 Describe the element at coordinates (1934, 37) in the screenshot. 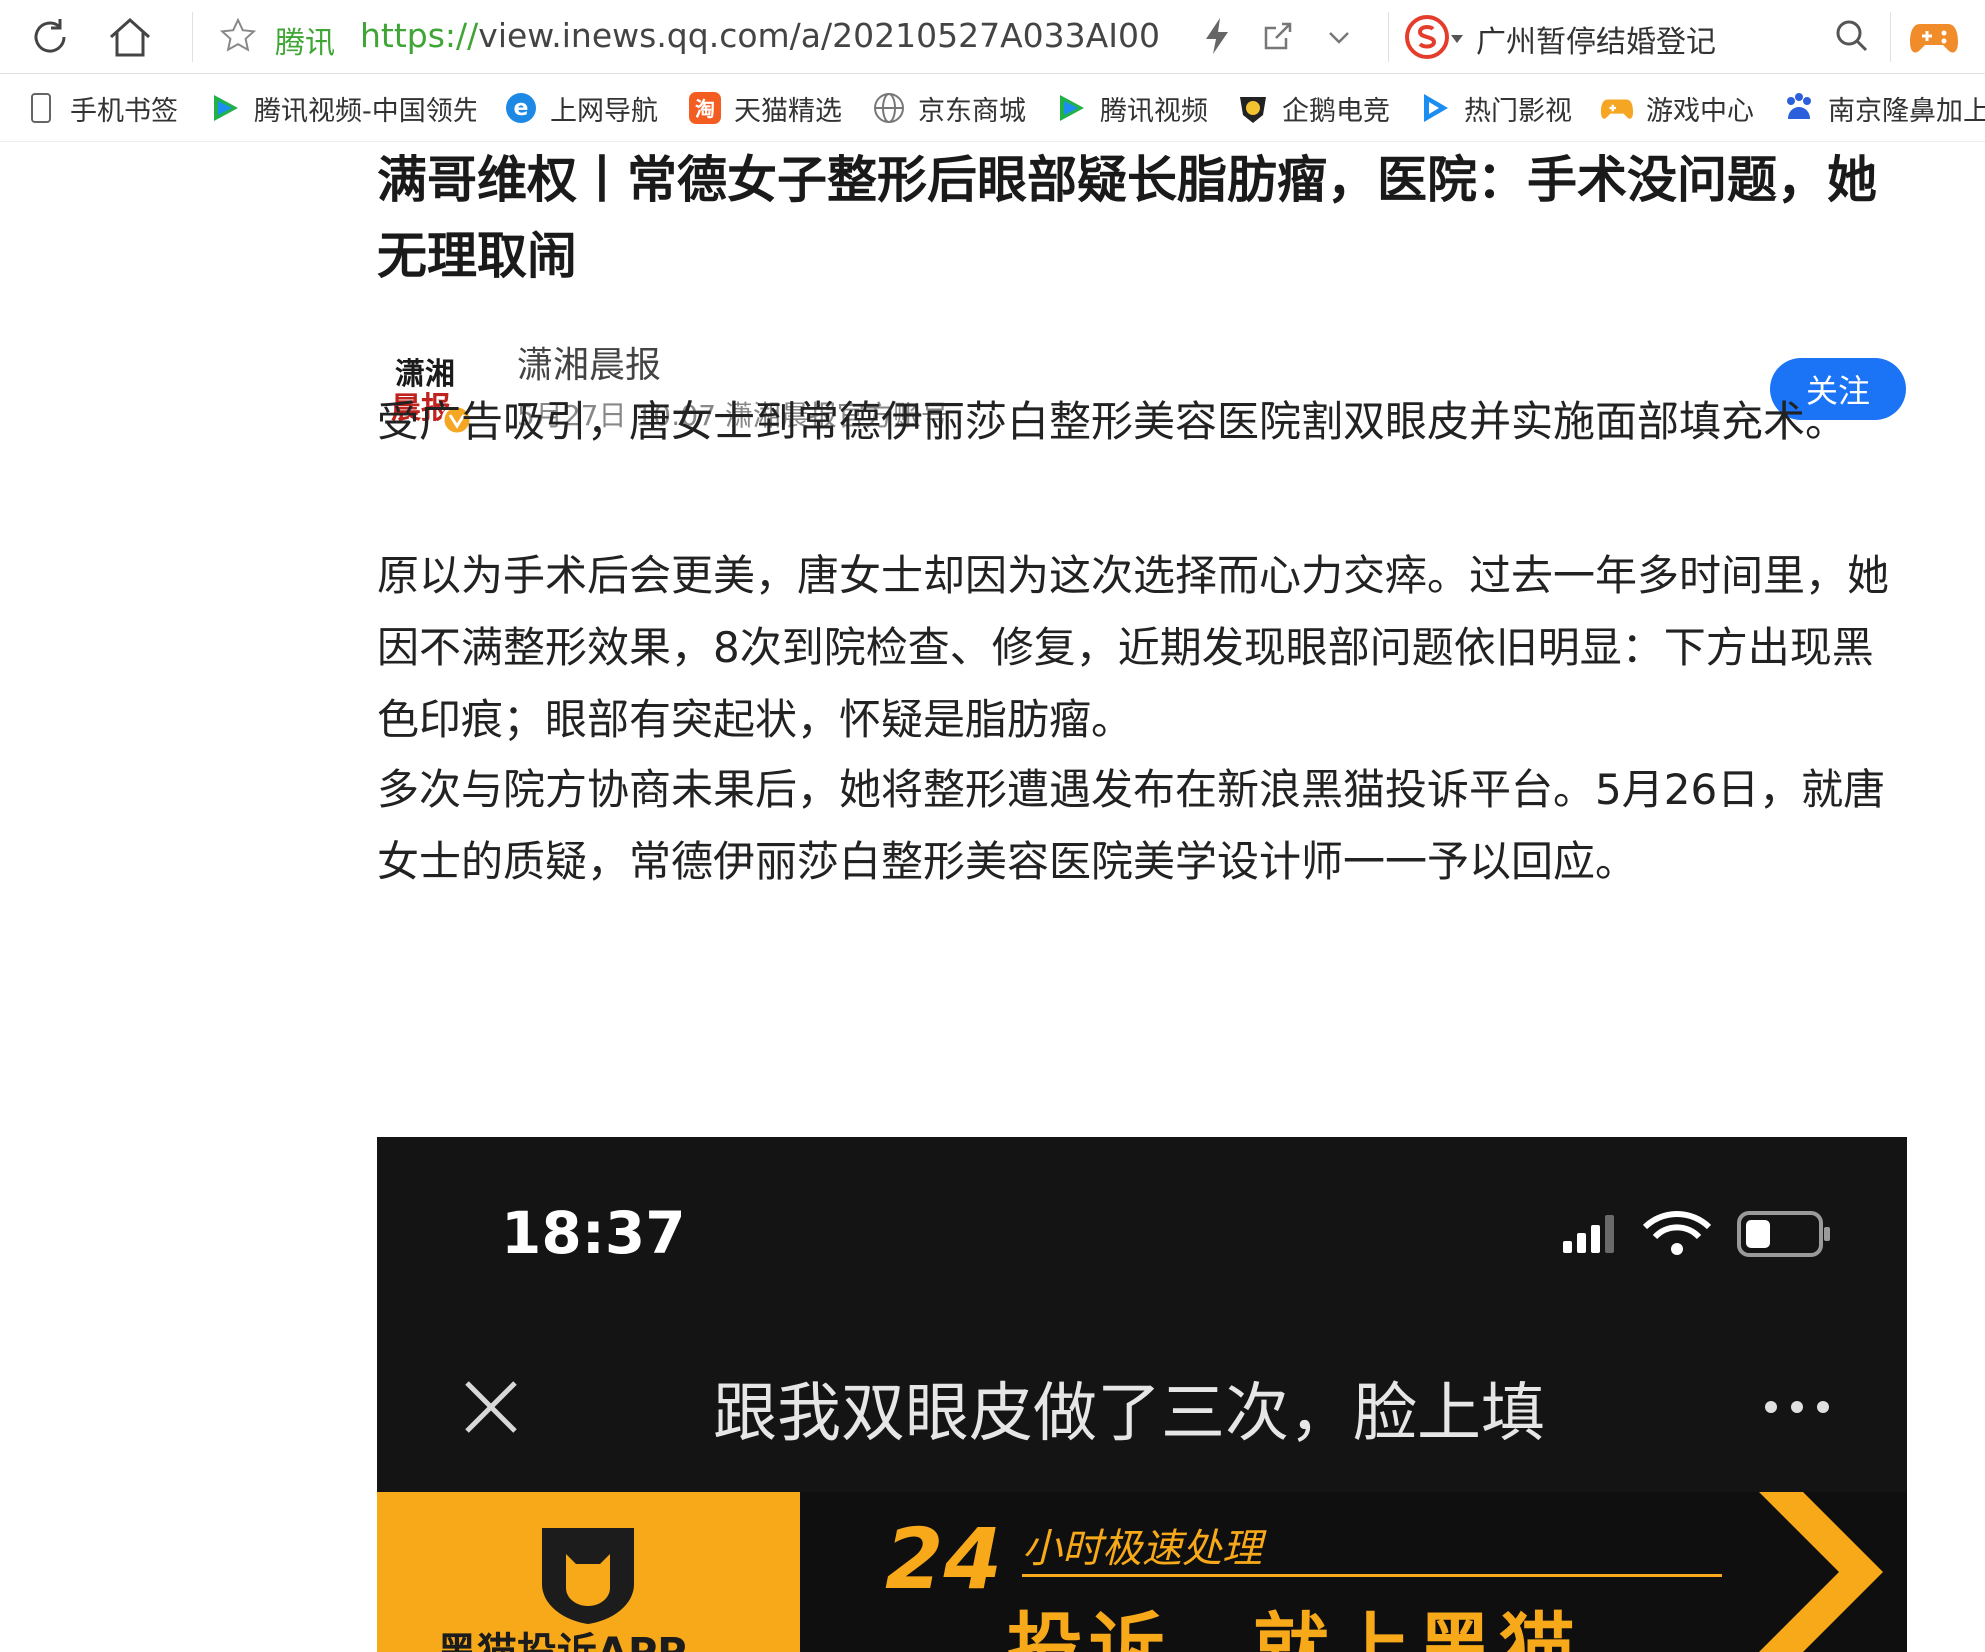

I see `gamepad-icon` at that location.